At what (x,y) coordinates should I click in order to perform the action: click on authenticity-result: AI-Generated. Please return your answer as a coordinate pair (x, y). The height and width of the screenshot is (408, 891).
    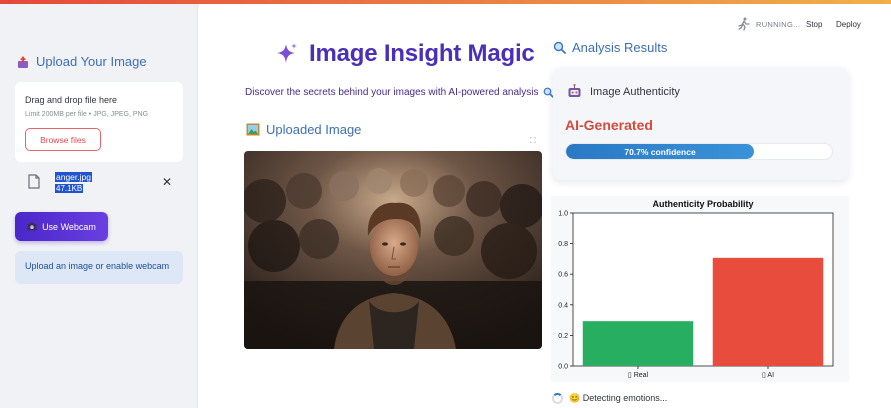
    Looking at the image, I should click on (609, 125).